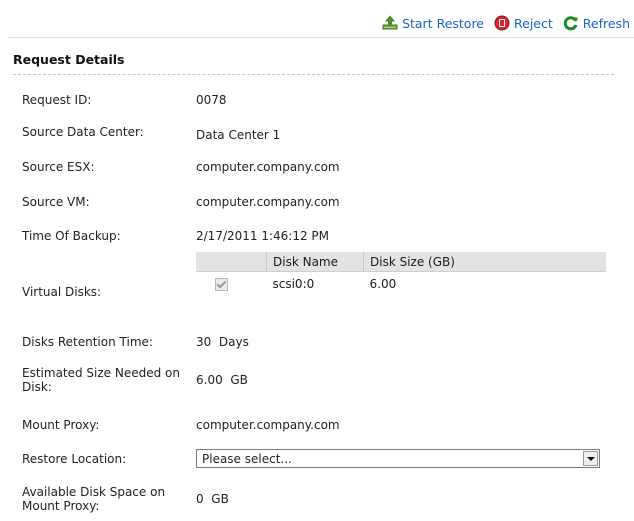 The image size is (634, 521). What do you see at coordinates (101, 373) in the screenshot?
I see `est-size-label-line1: Estimated Size Needed on` at bounding box center [101, 373].